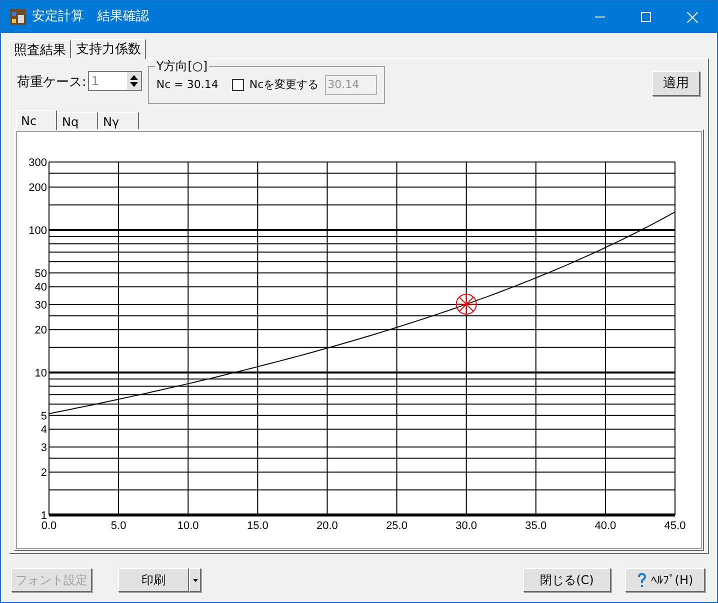 This screenshot has width=718, height=603. Describe the element at coordinates (327, 526) in the screenshot. I see `x-axis-label: 20.0` at that location.